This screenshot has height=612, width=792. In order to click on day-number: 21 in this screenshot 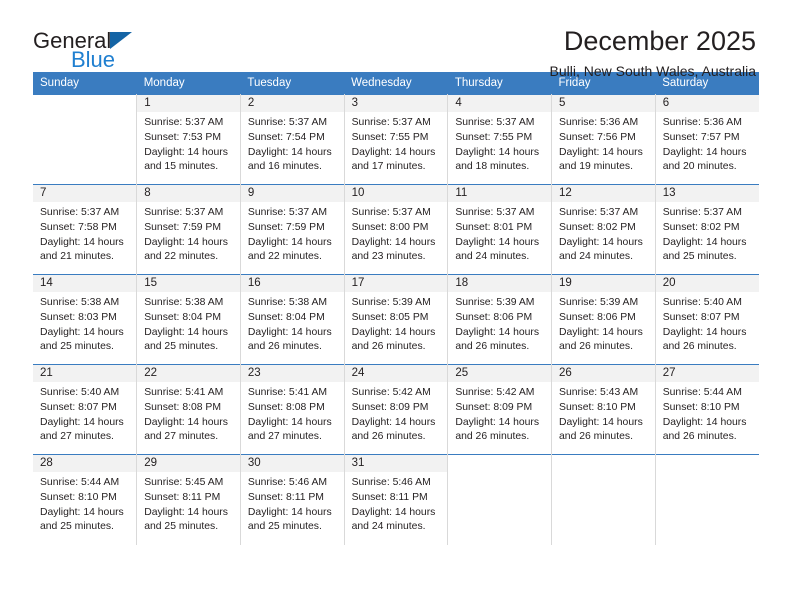, I will do `click(85, 373)`.